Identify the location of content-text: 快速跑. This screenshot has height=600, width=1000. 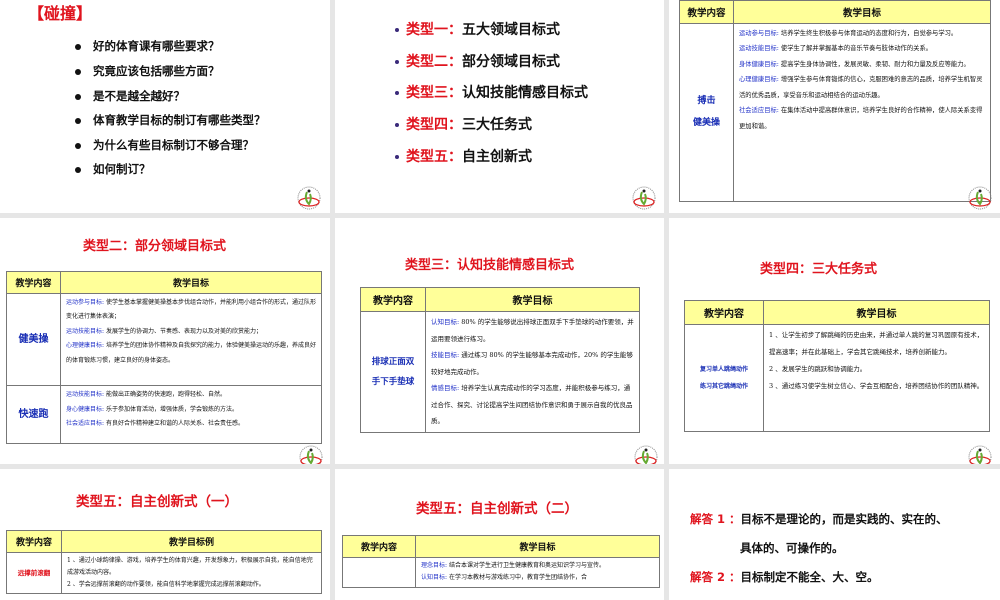
(33, 414).